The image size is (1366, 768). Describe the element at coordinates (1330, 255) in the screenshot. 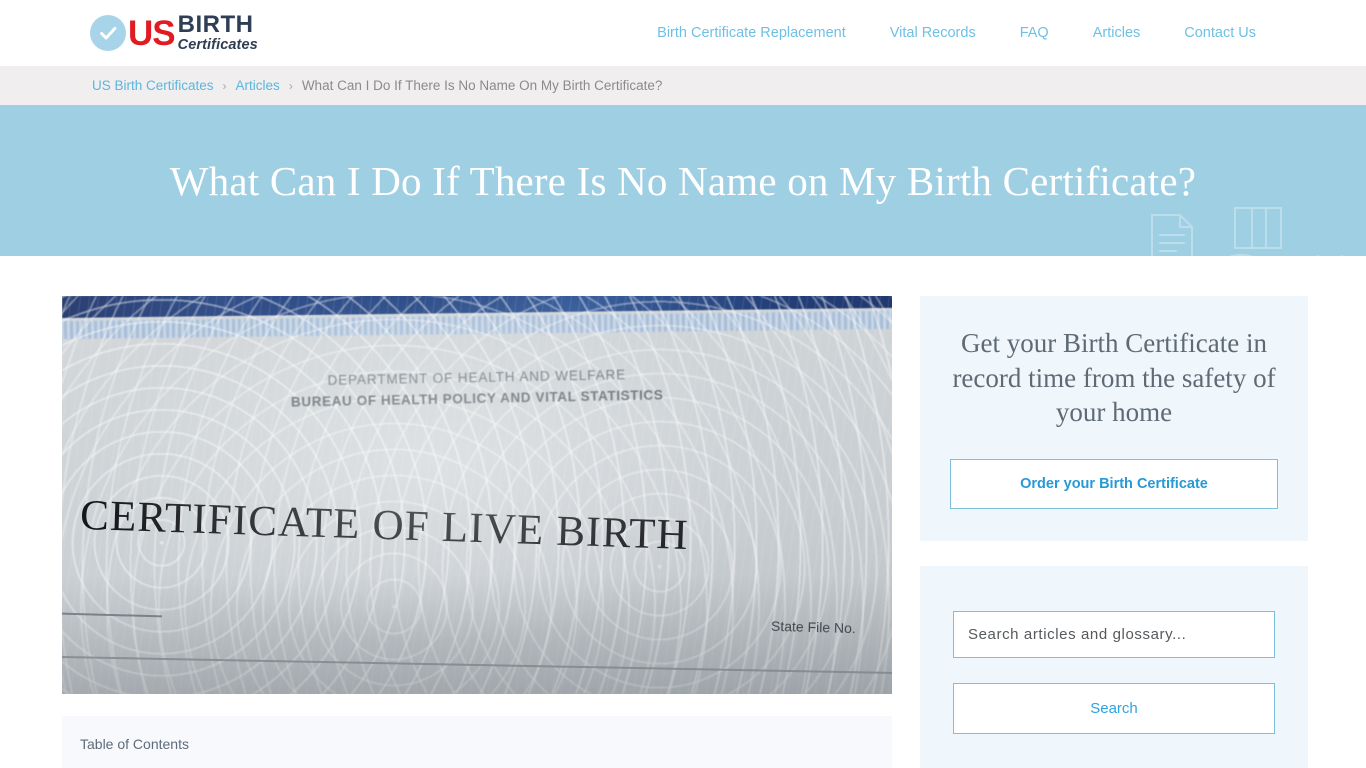

I see `calendar-icon` at that location.